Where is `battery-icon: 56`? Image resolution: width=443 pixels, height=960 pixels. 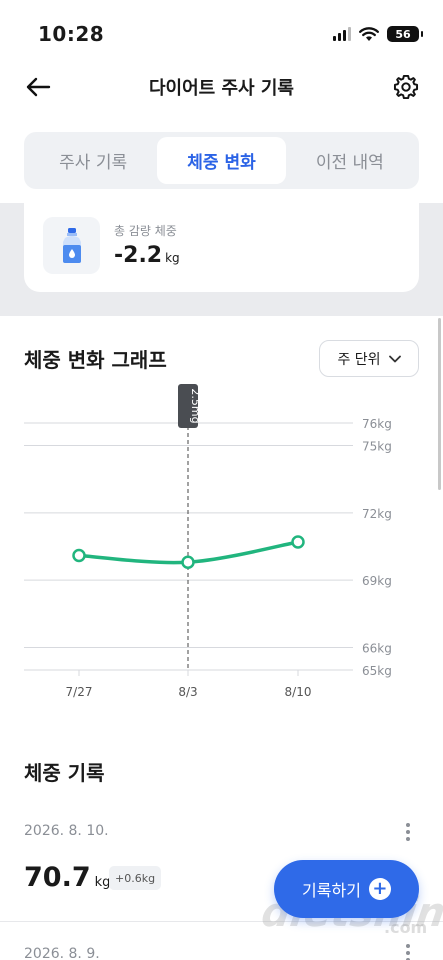
battery-icon: 56 is located at coordinates (405, 34).